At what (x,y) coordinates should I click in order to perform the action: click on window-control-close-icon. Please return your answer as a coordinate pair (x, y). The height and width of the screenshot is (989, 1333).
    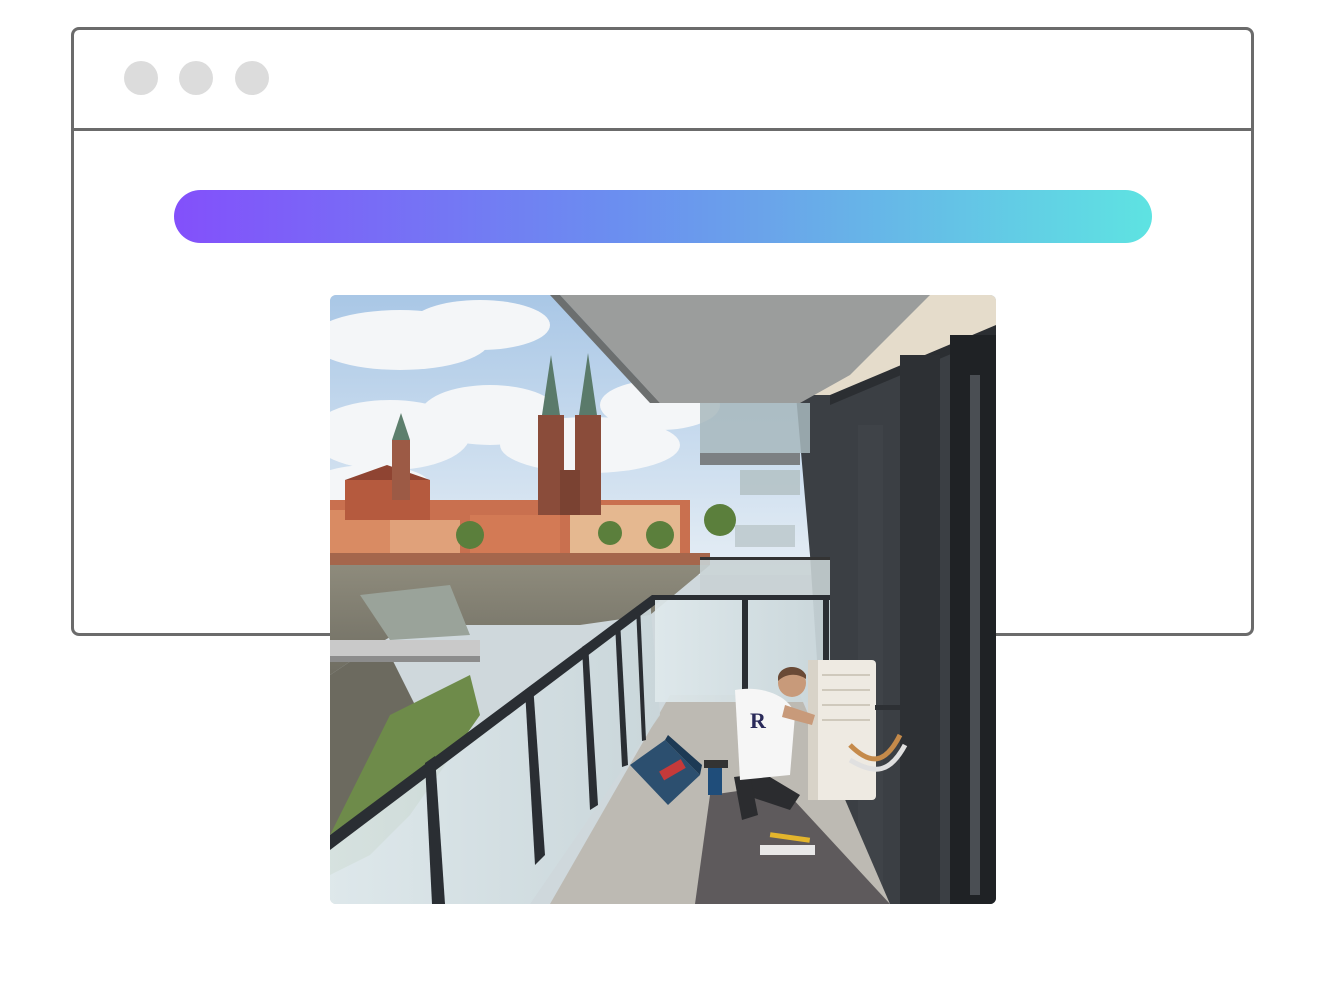
    Looking at the image, I should click on (141, 78).